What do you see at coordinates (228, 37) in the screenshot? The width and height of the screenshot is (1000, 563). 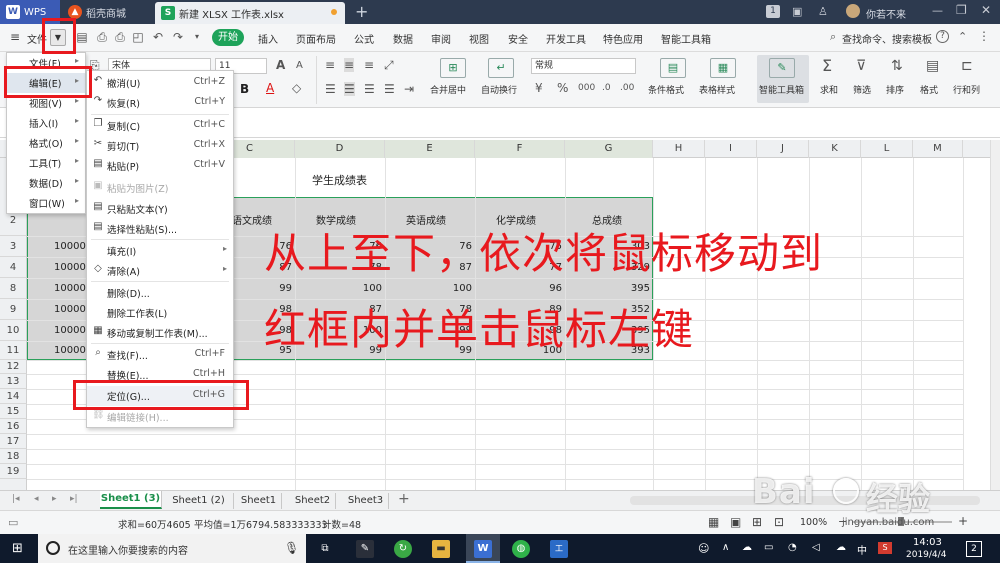 I see `tab-start: 开始` at bounding box center [228, 37].